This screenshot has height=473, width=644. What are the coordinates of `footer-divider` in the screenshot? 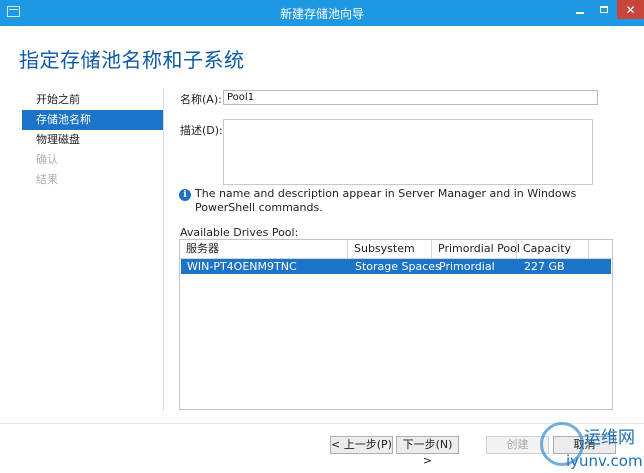 It's located at (322, 423).